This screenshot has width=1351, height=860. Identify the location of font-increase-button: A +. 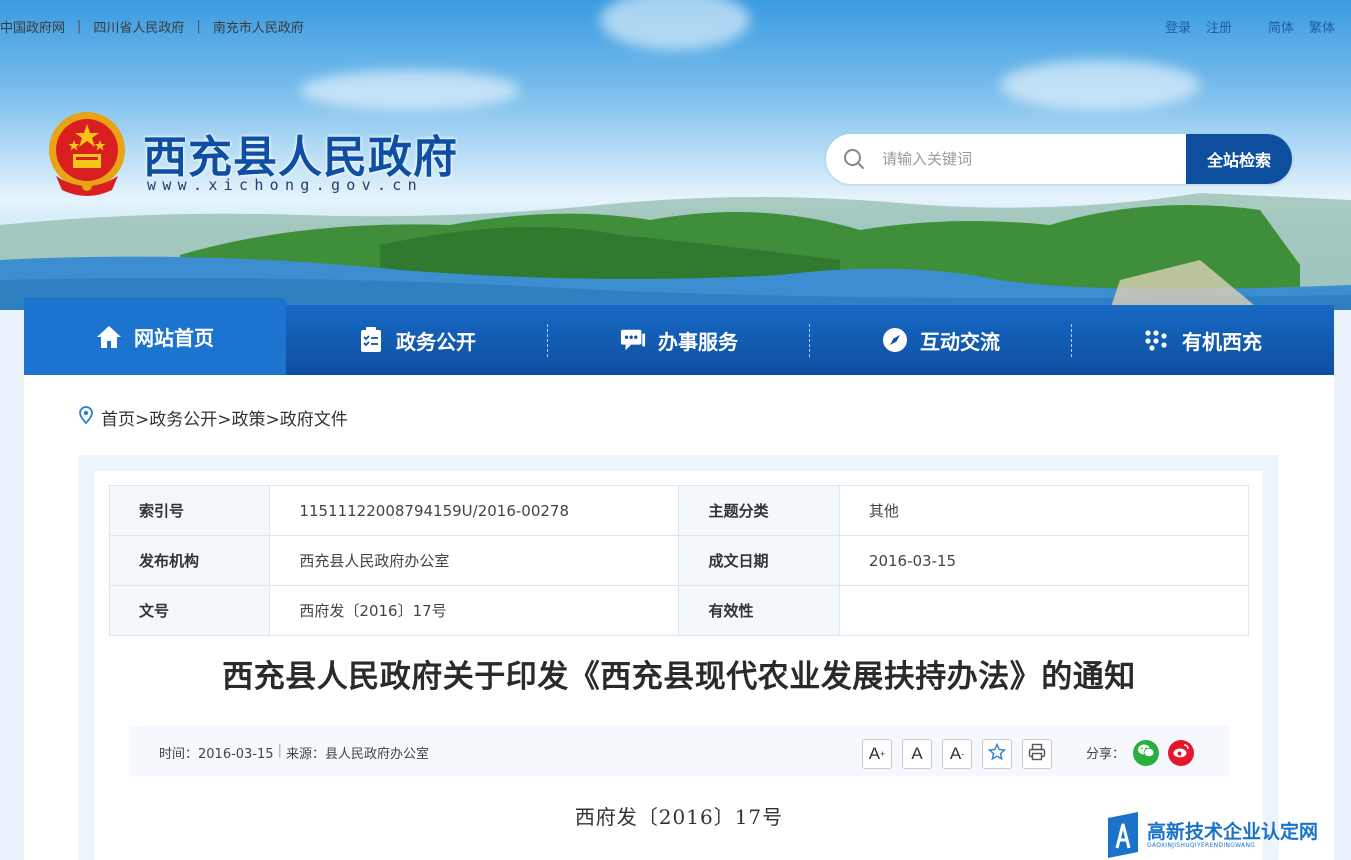
(877, 754).